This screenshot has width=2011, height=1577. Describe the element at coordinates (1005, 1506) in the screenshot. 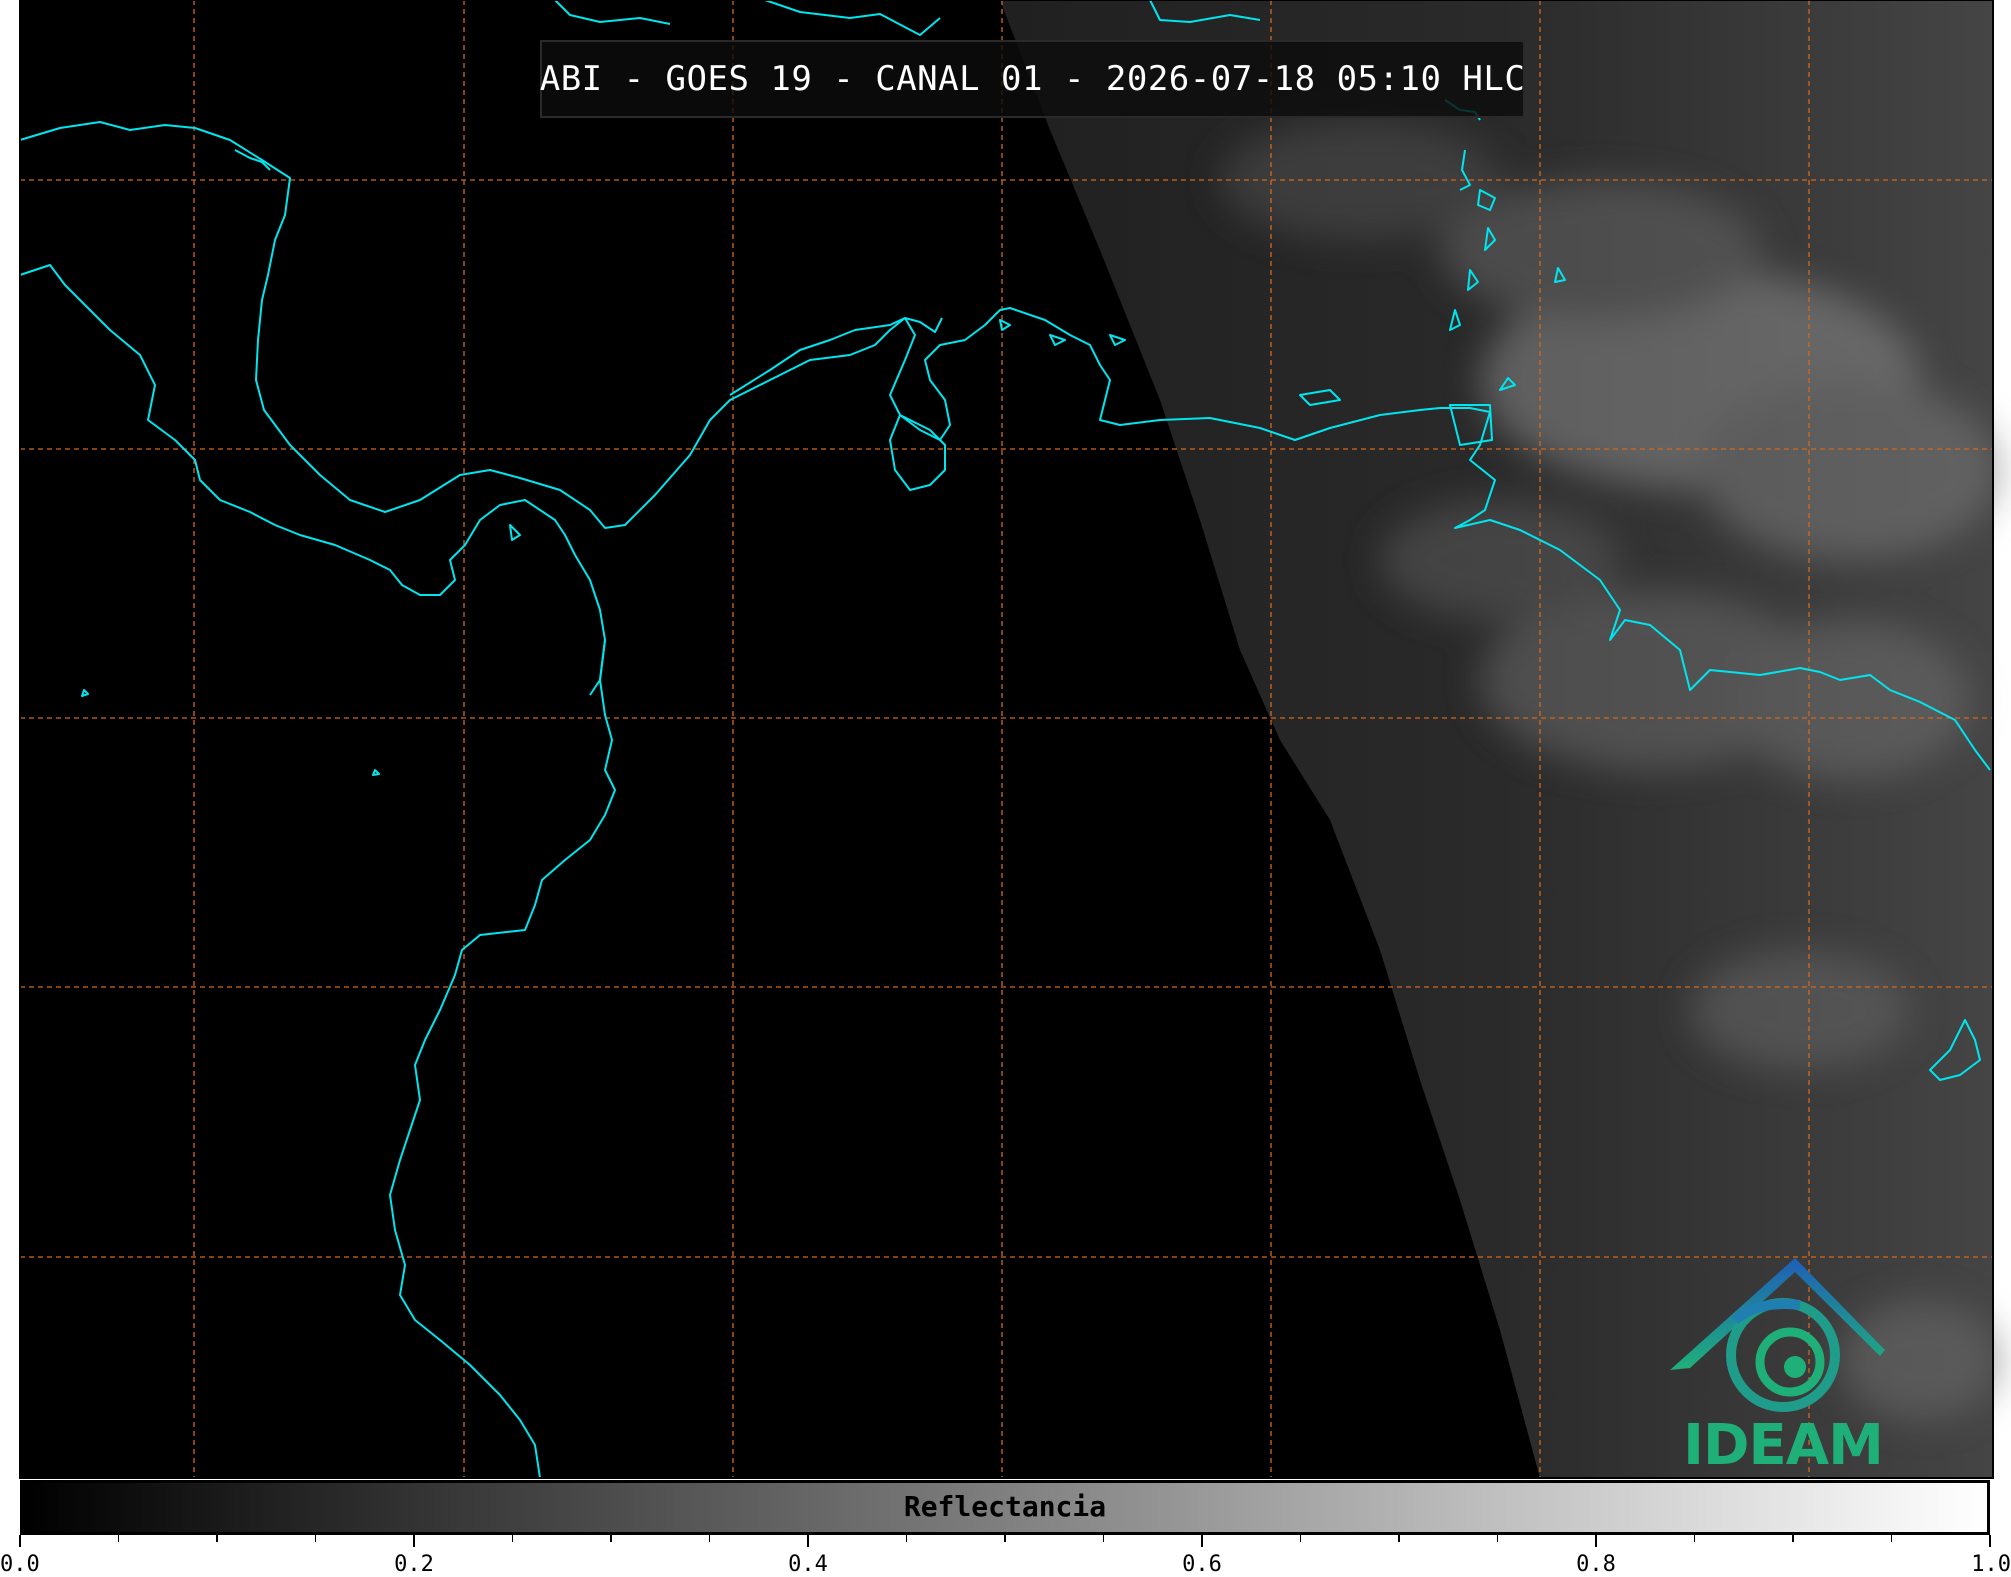

I see `colorbar-label: Reflectancia` at that location.